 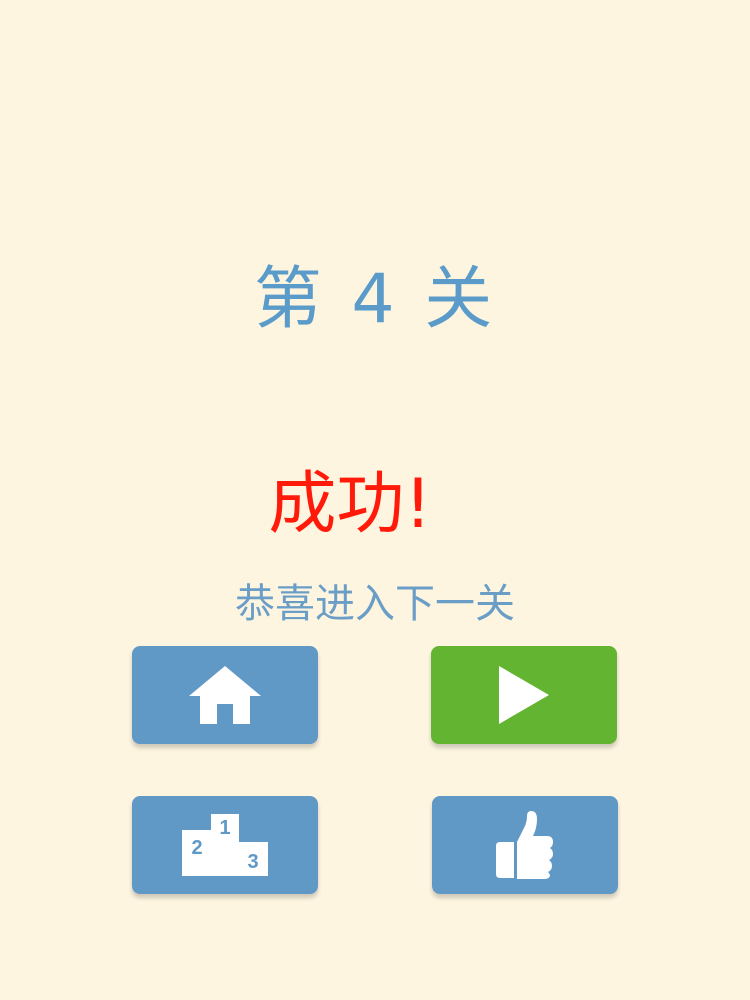 I want to click on home-icon, so click(x=225, y=695).